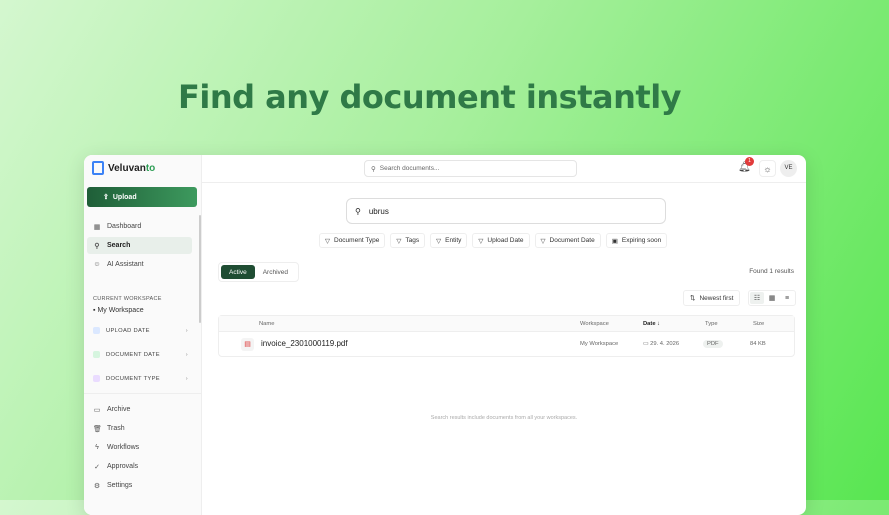 This screenshot has width=889, height=515. Describe the element at coordinates (572, 240) in the screenshot. I see `filter-label: Document Date` at that location.